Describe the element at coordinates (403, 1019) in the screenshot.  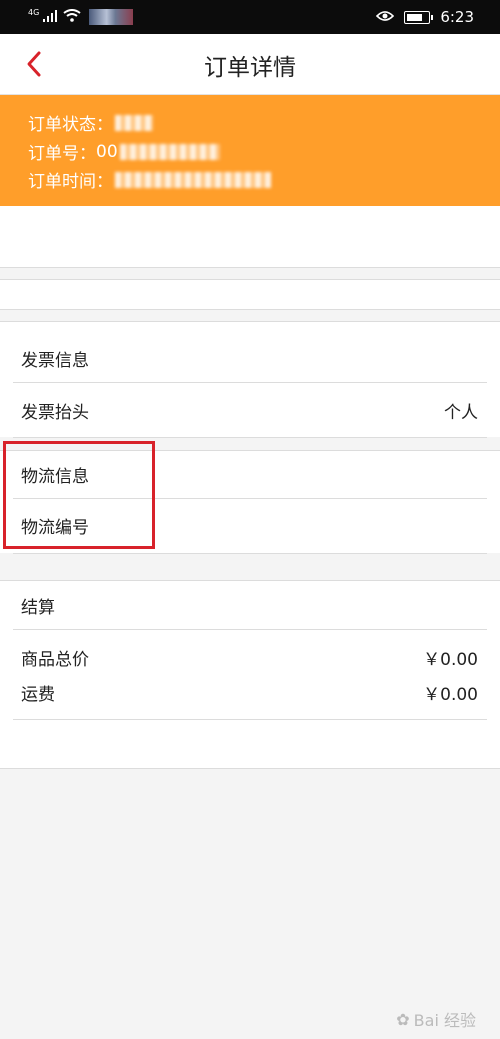
I see `paw-icon: ✿` at that location.